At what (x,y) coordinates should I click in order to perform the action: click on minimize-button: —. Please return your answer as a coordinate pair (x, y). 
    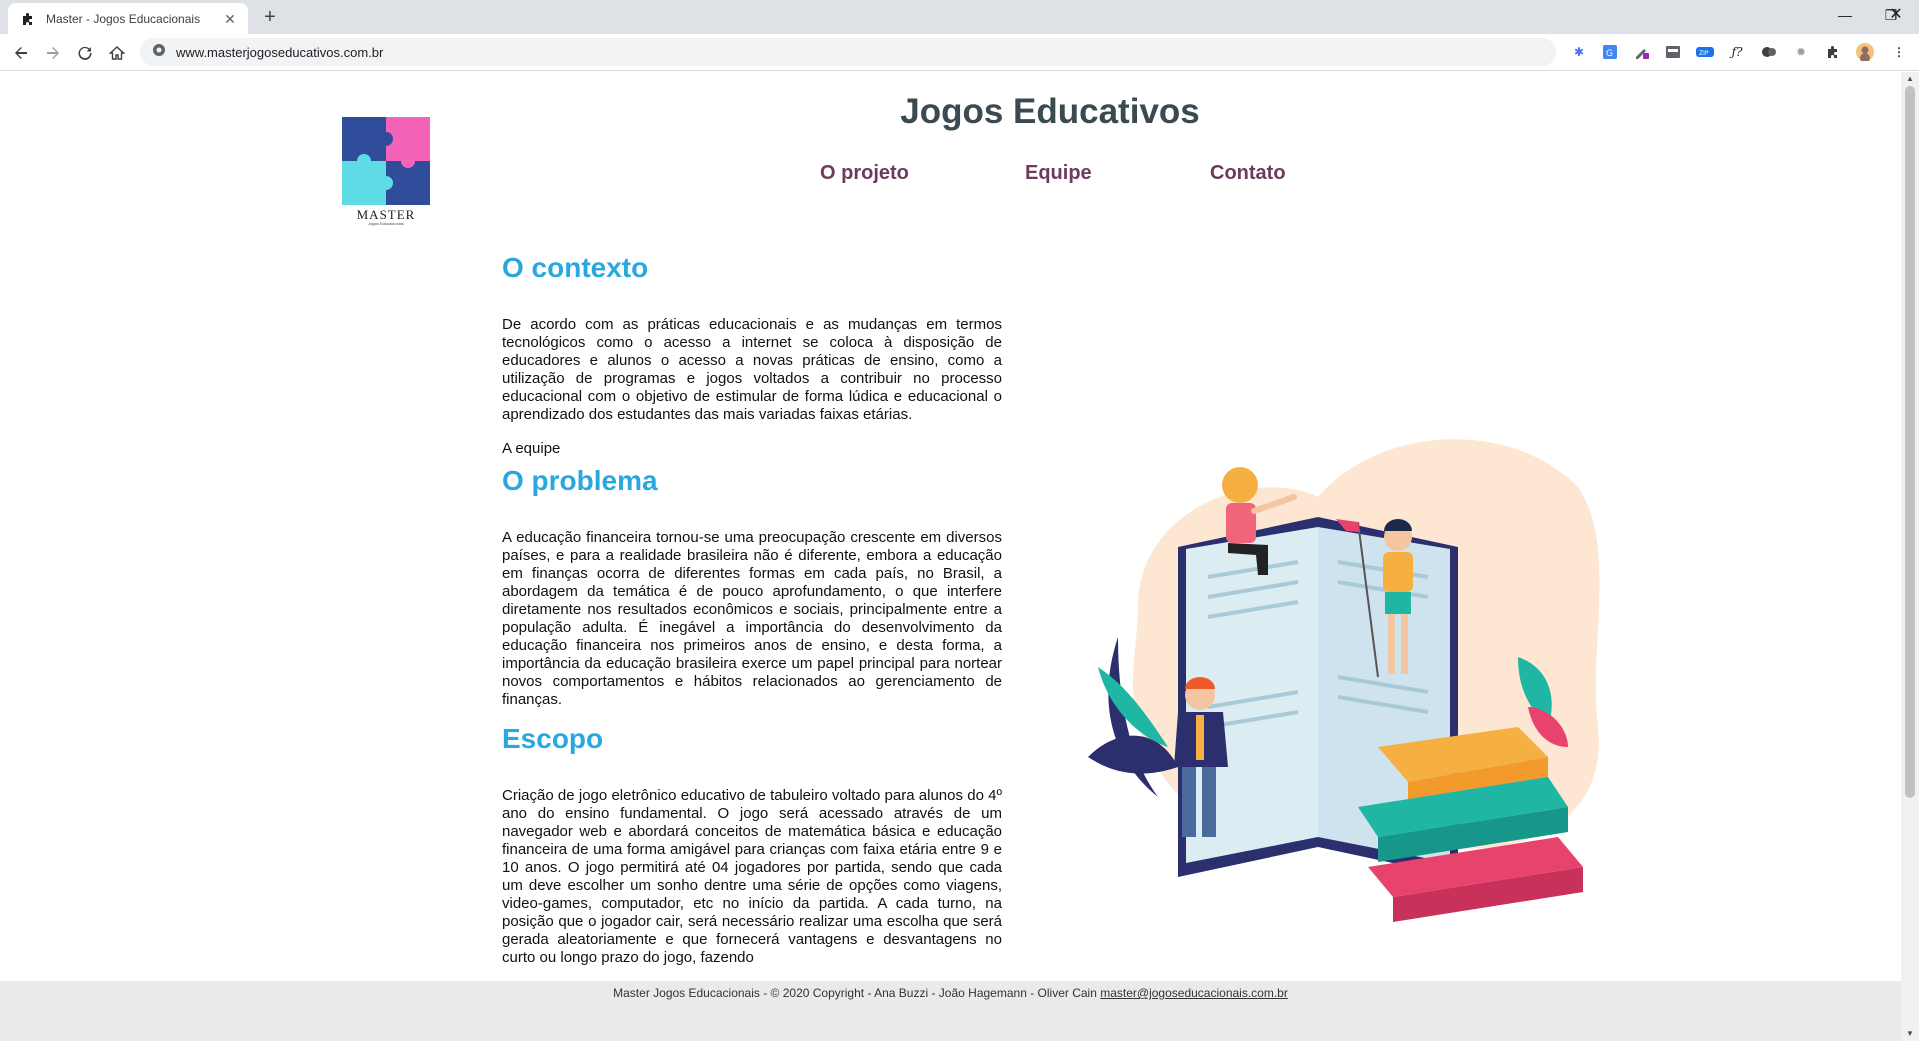
    Looking at the image, I should click on (1845, 15).